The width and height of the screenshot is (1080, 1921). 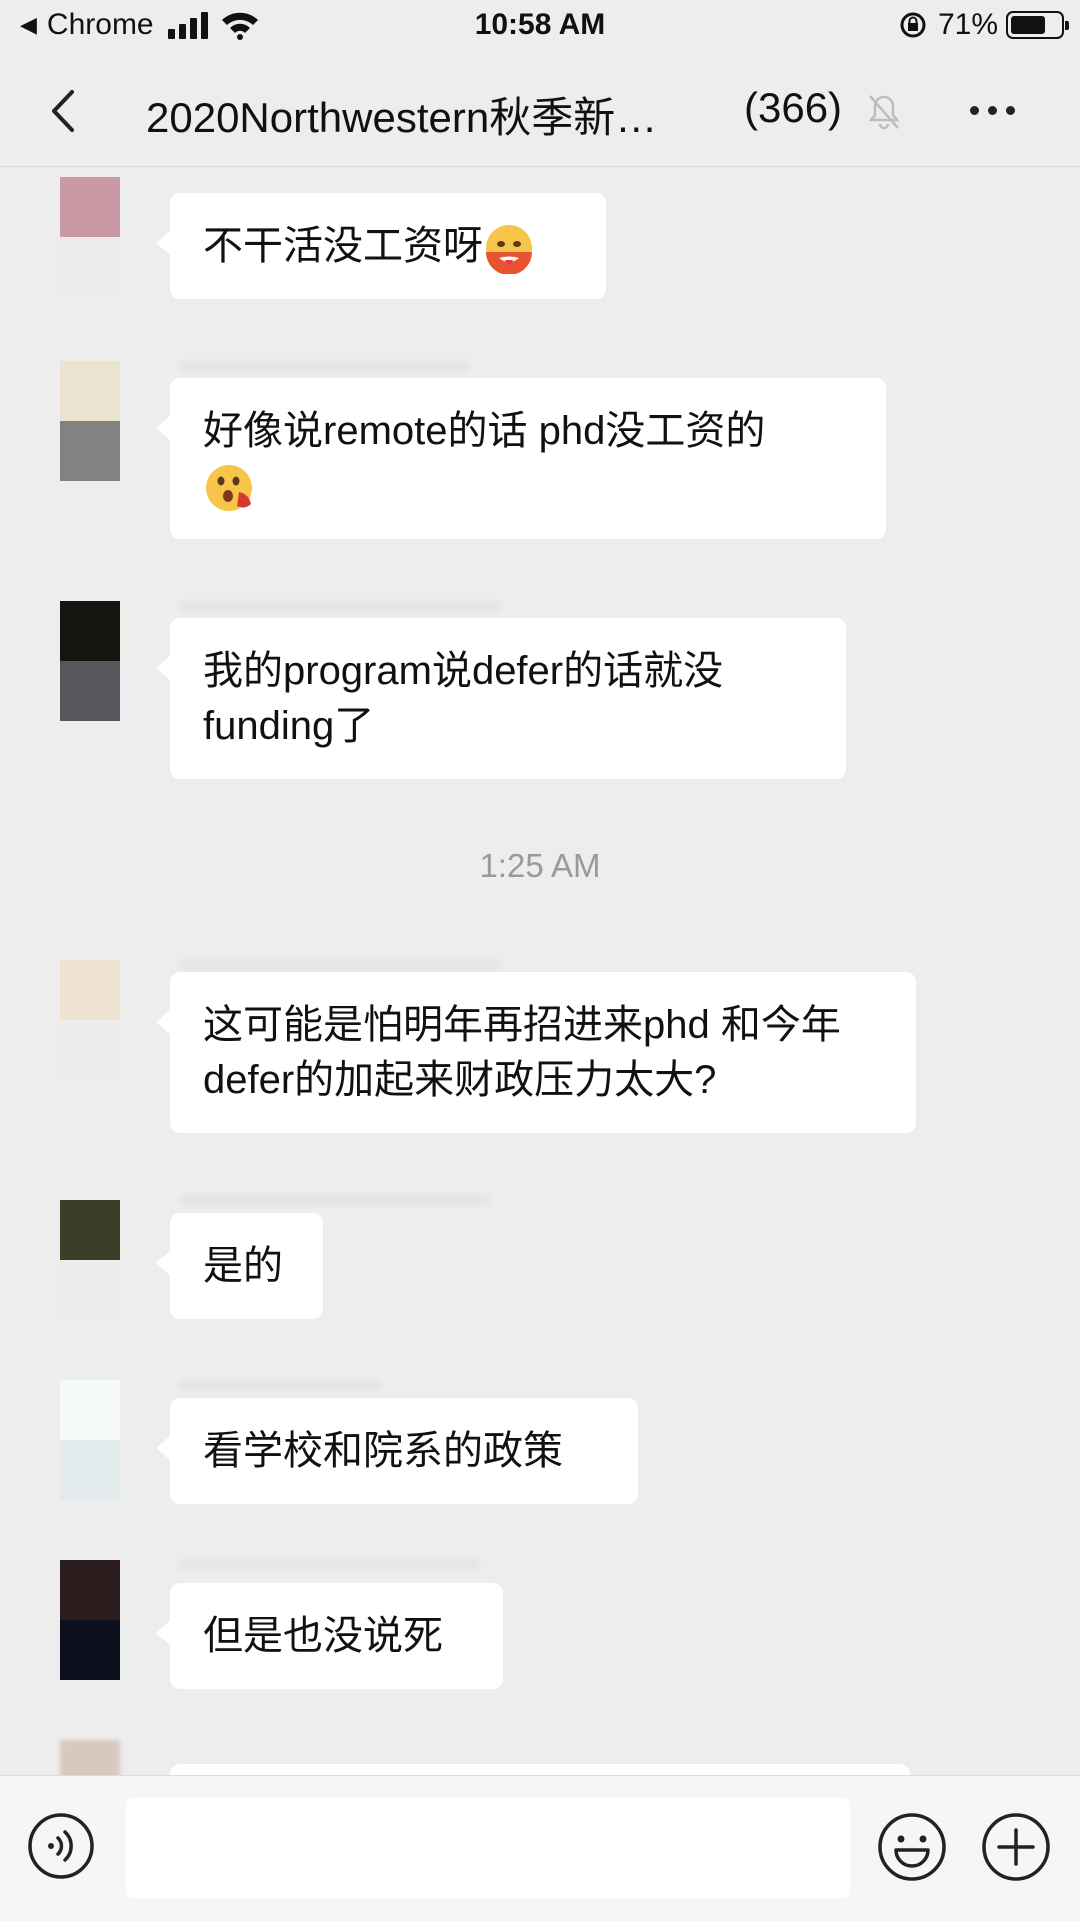 I want to click on message-text: 是的, so click(x=243, y=1266).